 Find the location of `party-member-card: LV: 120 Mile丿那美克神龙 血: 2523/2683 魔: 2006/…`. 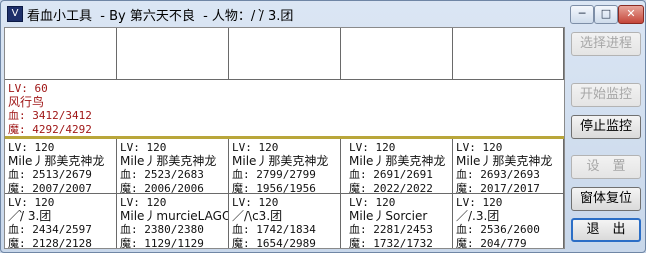

party-member-card: LV: 120 Mile丿那美克神龙 血: 2523/2683 魔: 2006/… is located at coordinates (173, 166).